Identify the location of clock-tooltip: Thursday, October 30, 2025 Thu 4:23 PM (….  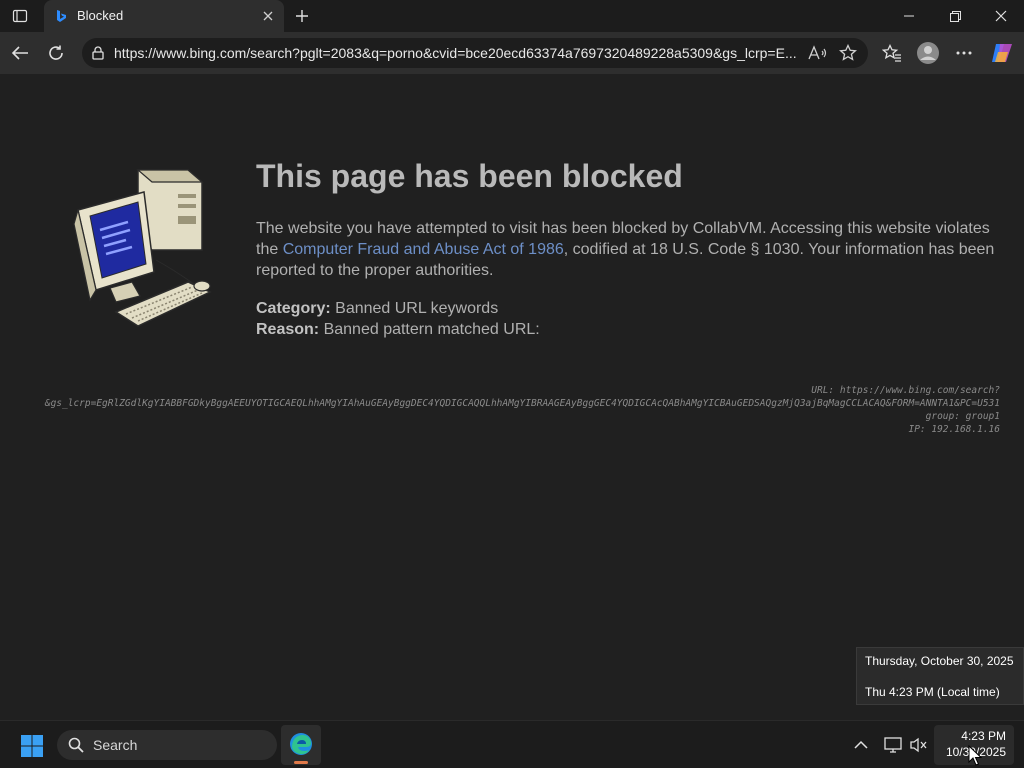
(940, 676).